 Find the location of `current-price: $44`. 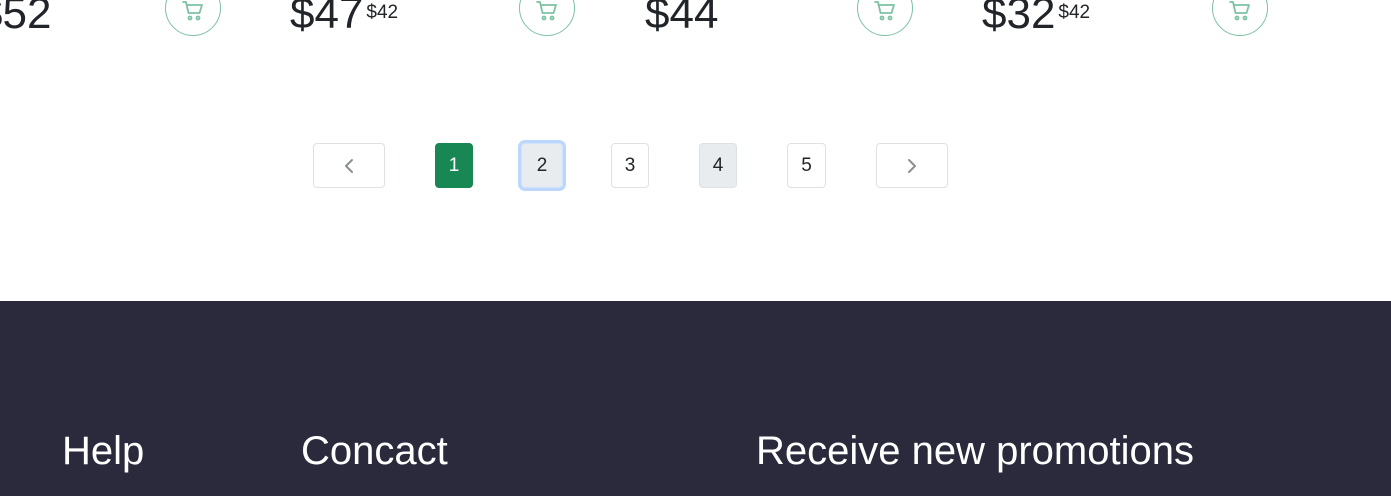

current-price: $44 is located at coordinates (682, 19).